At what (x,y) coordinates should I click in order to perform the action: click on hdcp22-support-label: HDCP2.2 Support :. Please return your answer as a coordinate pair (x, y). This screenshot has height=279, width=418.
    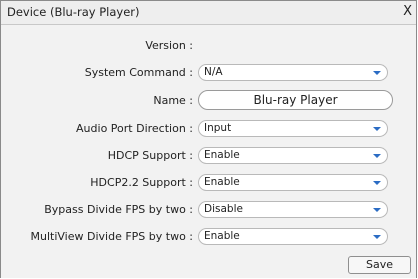
    Looking at the image, I should click on (141, 182).